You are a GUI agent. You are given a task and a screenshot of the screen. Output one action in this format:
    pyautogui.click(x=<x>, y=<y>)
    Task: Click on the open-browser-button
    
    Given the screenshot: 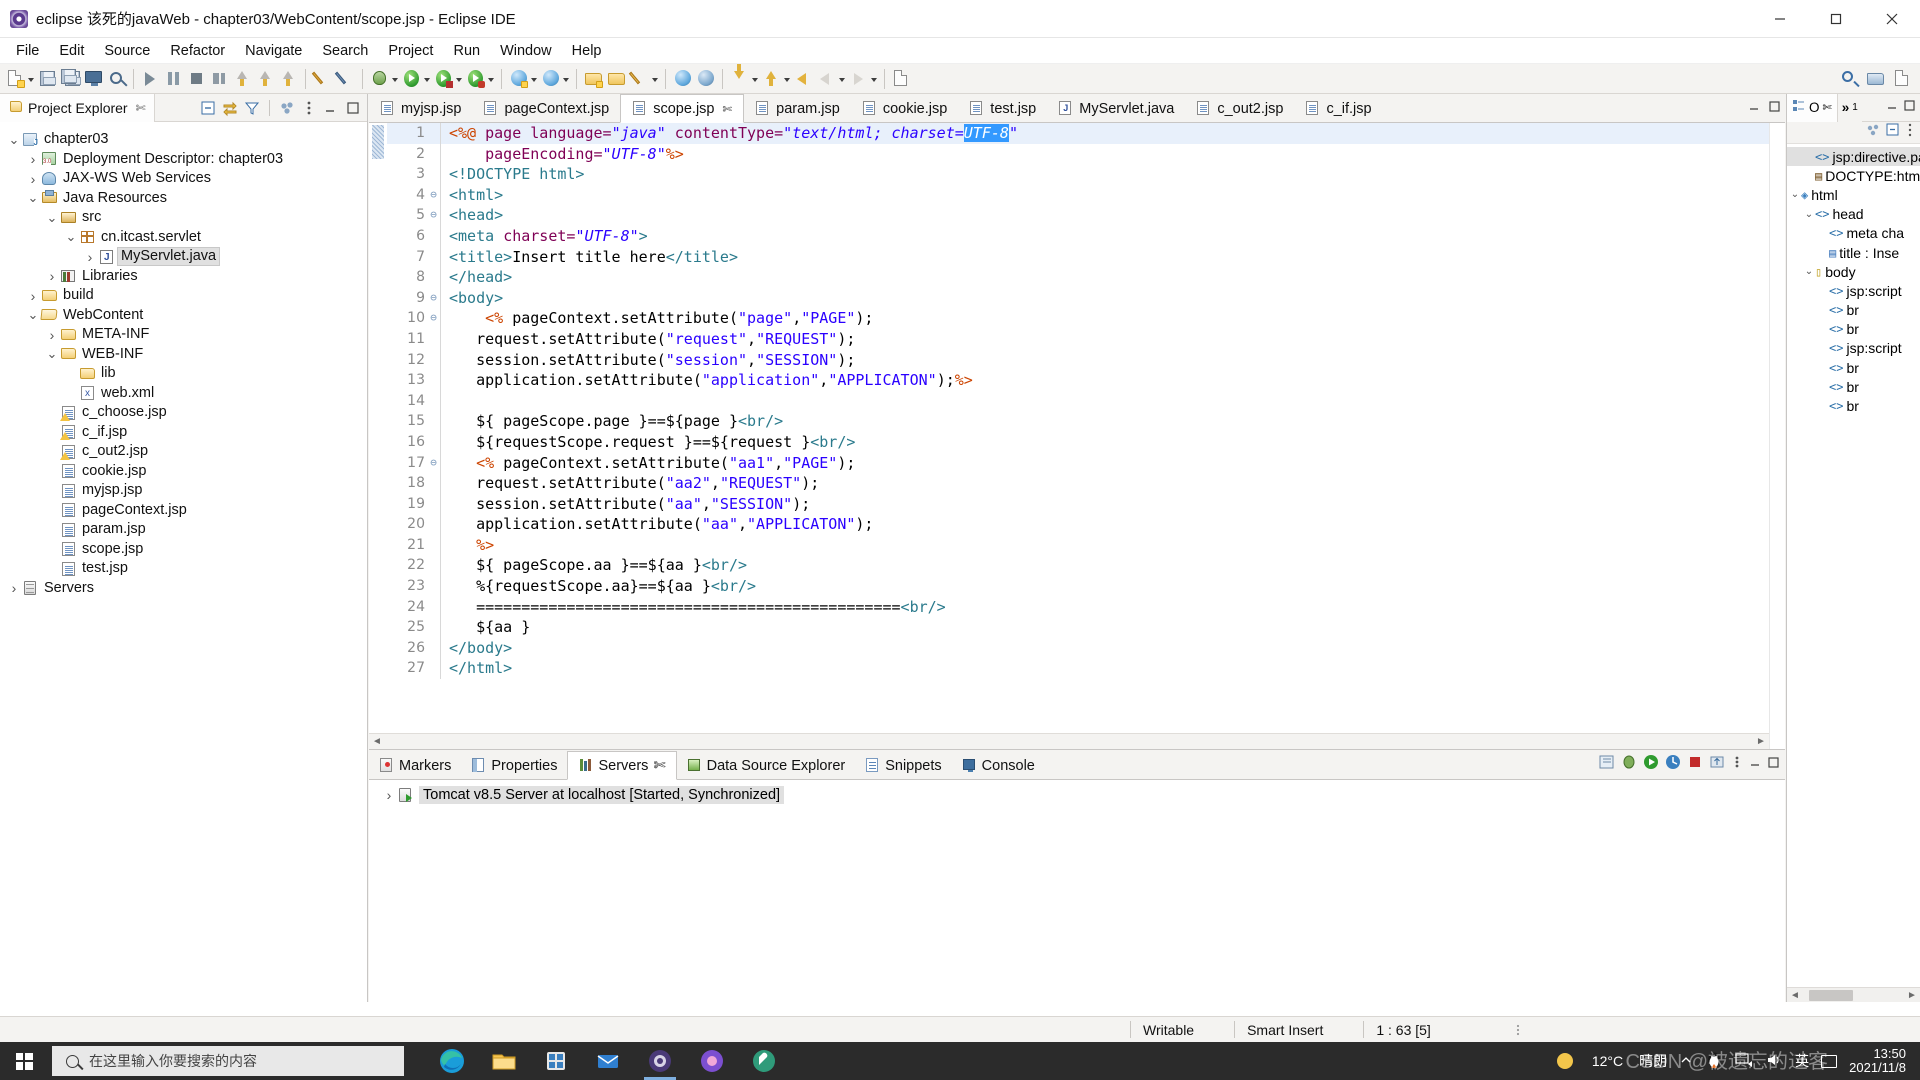 What is the action you would take?
    pyautogui.click(x=682, y=78)
    